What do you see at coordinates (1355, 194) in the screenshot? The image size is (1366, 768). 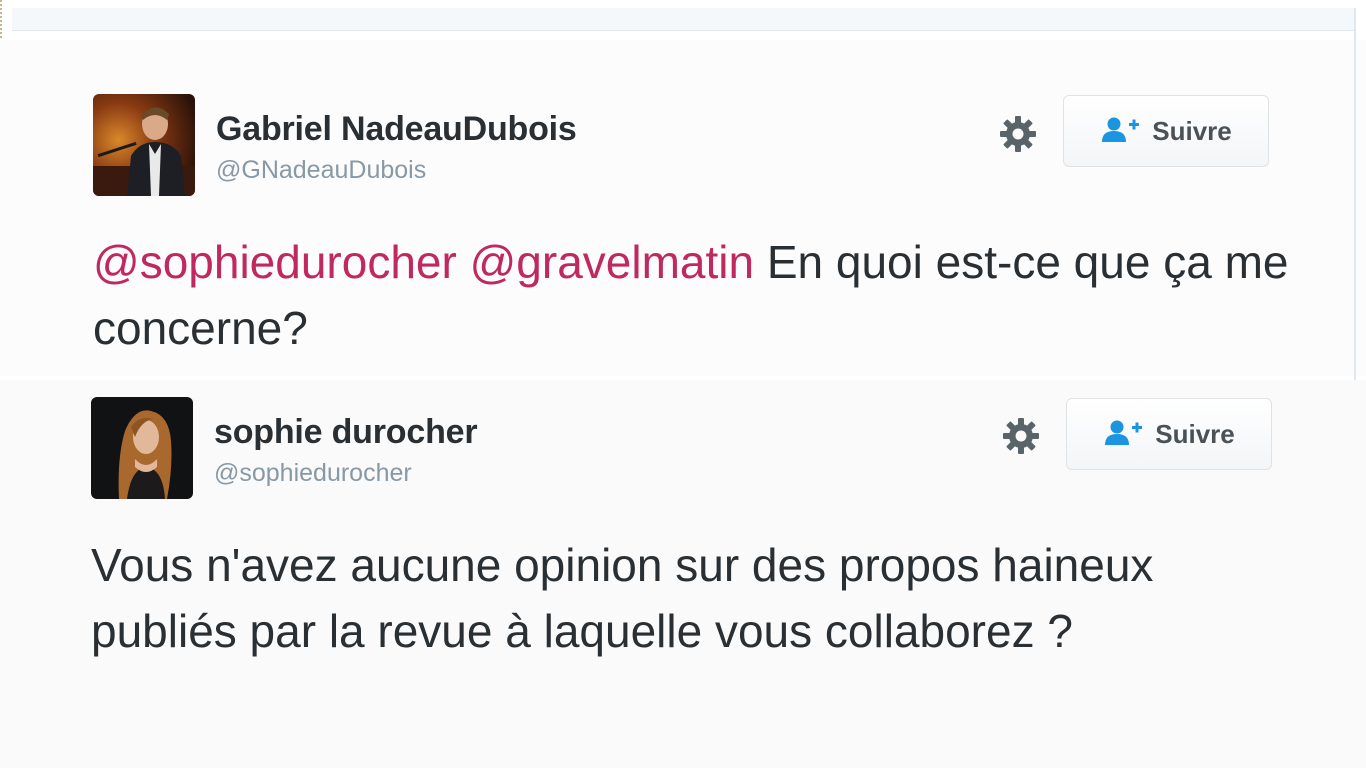 I see `divider` at bounding box center [1355, 194].